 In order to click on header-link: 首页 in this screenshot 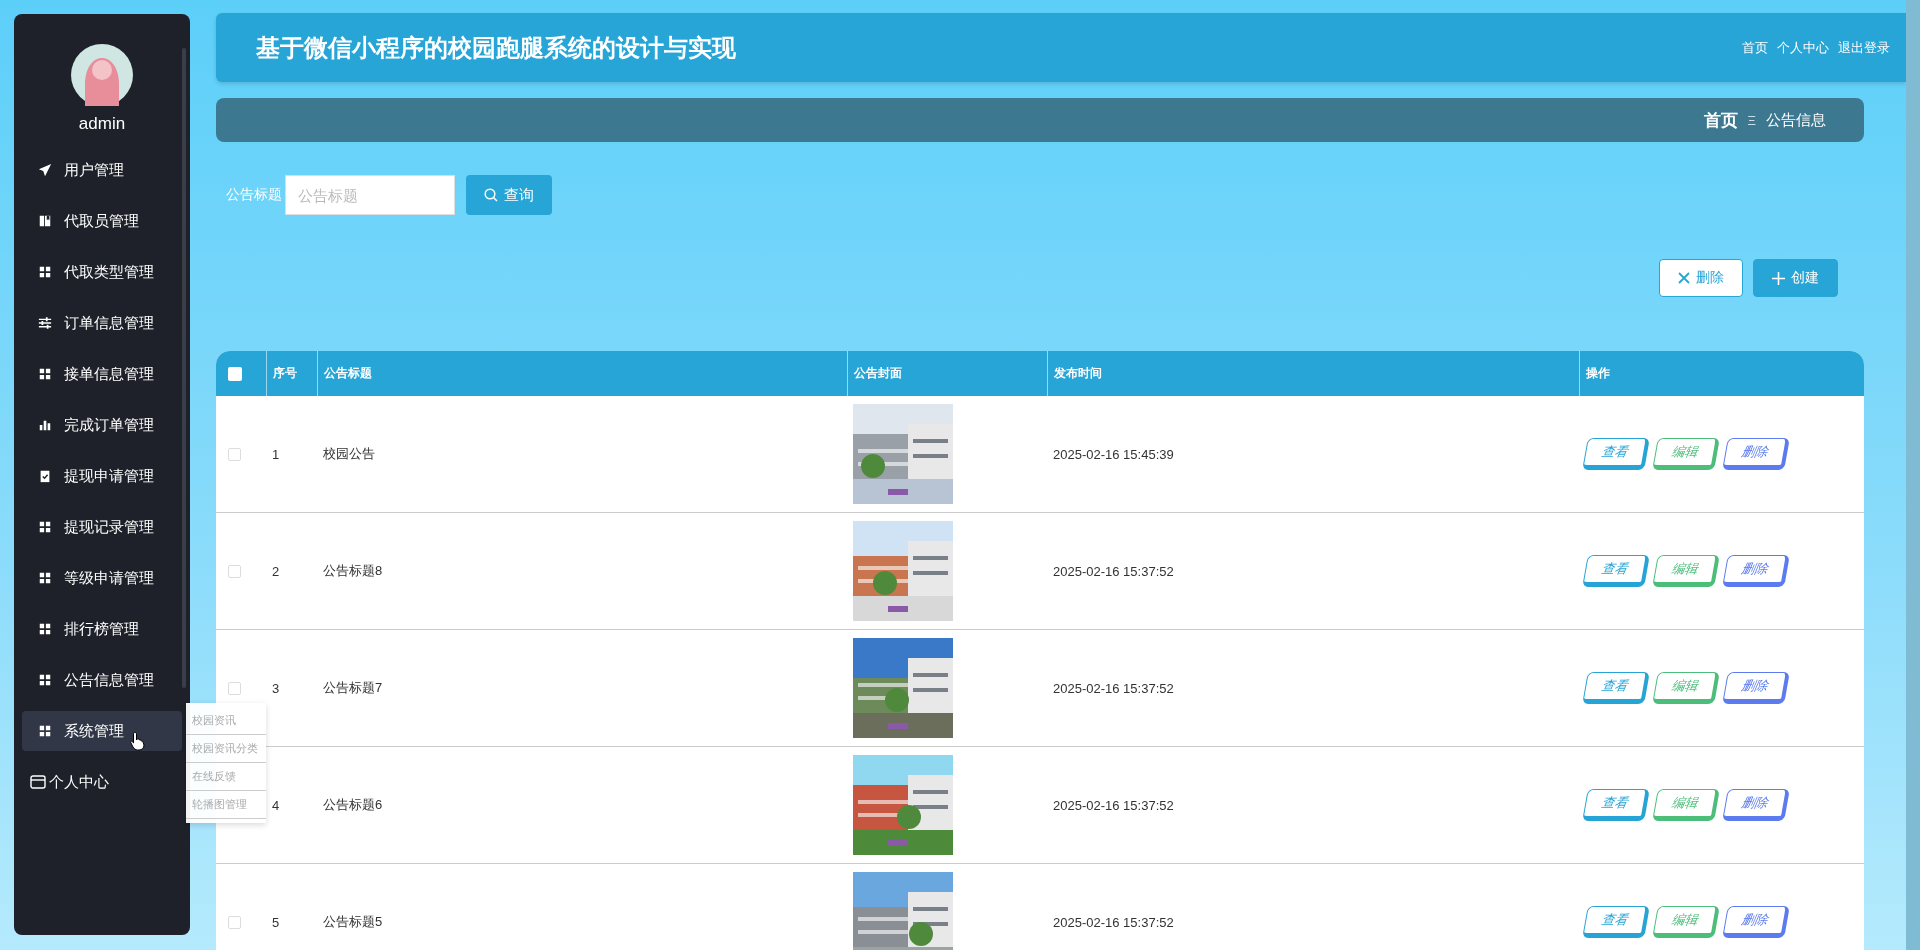, I will do `click(1755, 47)`.